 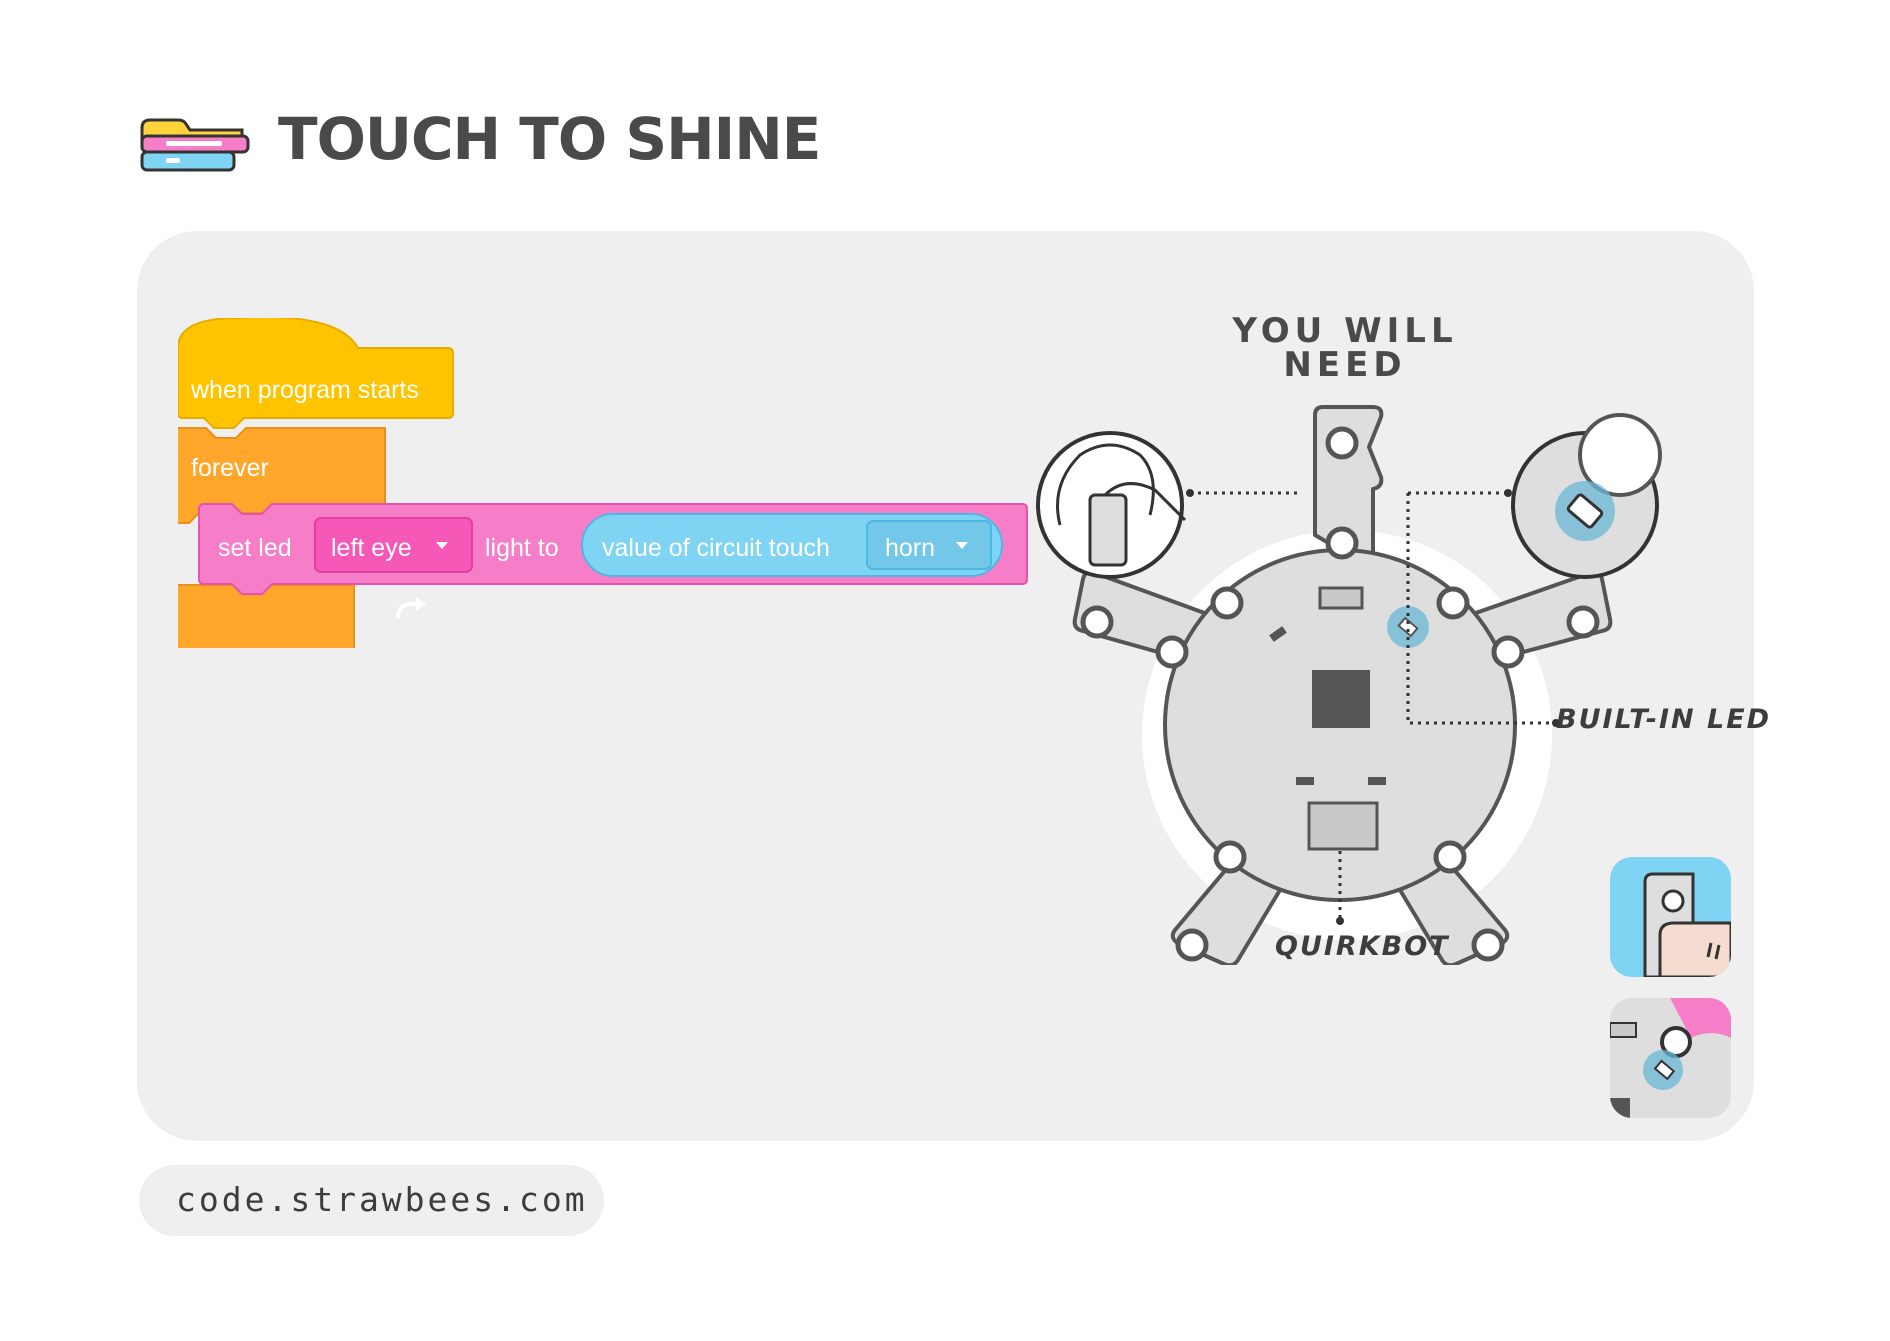 I want to click on hat-block: when program starts, so click(x=315, y=372).